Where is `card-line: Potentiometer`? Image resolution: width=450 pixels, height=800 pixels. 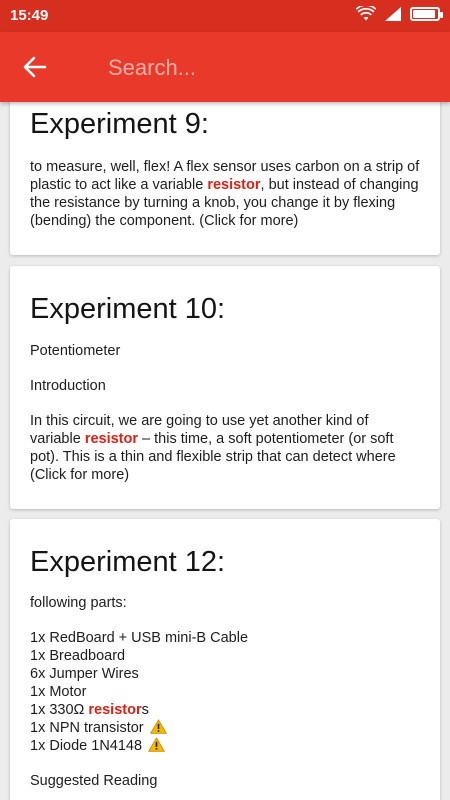 card-line: Potentiometer is located at coordinates (75, 351).